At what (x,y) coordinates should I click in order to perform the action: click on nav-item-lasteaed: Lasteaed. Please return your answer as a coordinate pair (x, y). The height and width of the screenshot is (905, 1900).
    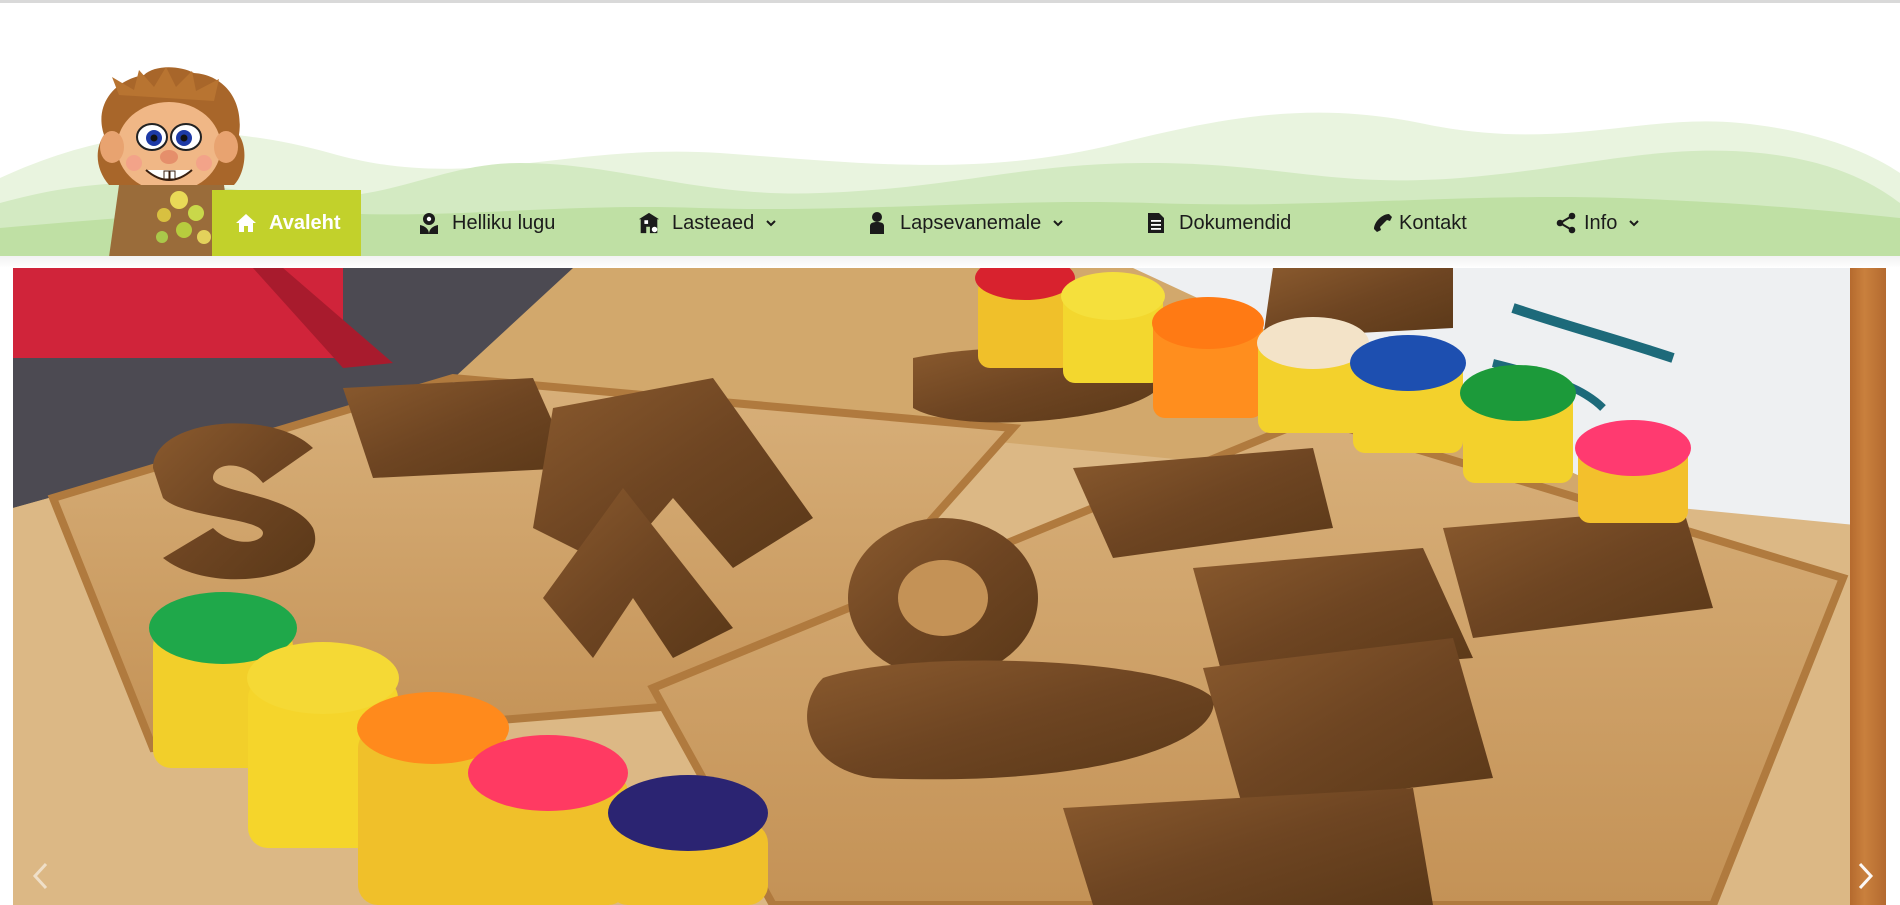
    Looking at the image, I should click on (707, 223).